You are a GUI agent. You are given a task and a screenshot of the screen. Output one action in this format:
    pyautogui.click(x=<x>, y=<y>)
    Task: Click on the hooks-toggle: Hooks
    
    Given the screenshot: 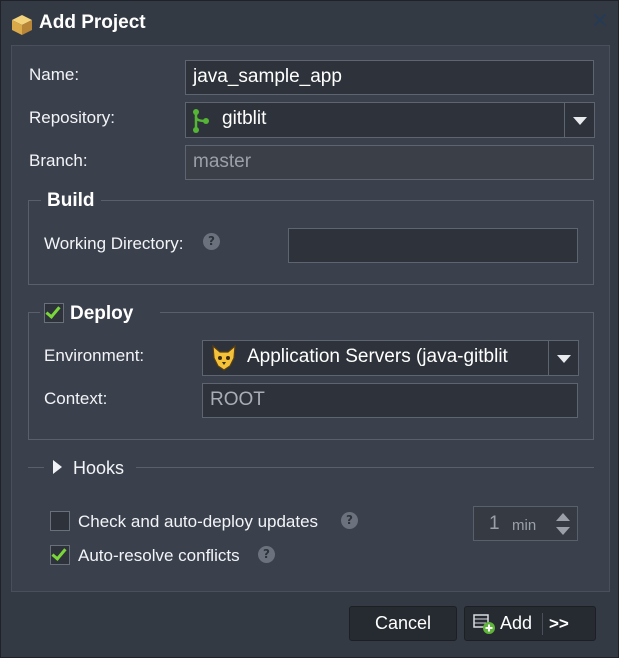 What is the action you would take?
    pyautogui.click(x=98, y=468)
    